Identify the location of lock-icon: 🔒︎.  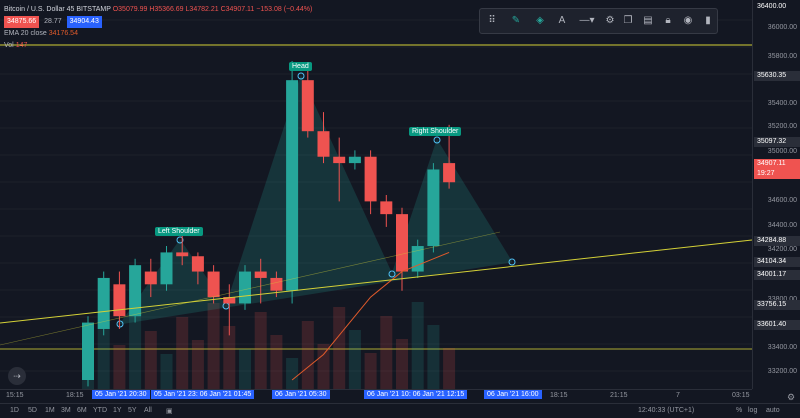
(668, 21).